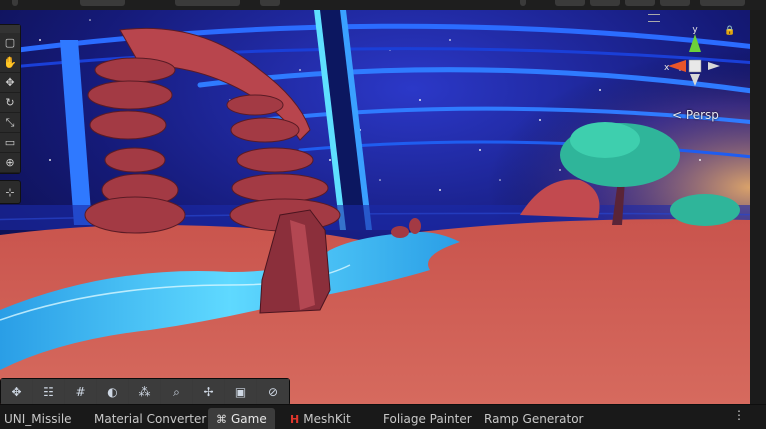 The width and height of the screenshot is (766, 429). I want to click on scene-bottom-toolbar: ✥ ☷ # ◐ ⁂ ⌕ ✢ ▣ ⊘, so click(145, 392).